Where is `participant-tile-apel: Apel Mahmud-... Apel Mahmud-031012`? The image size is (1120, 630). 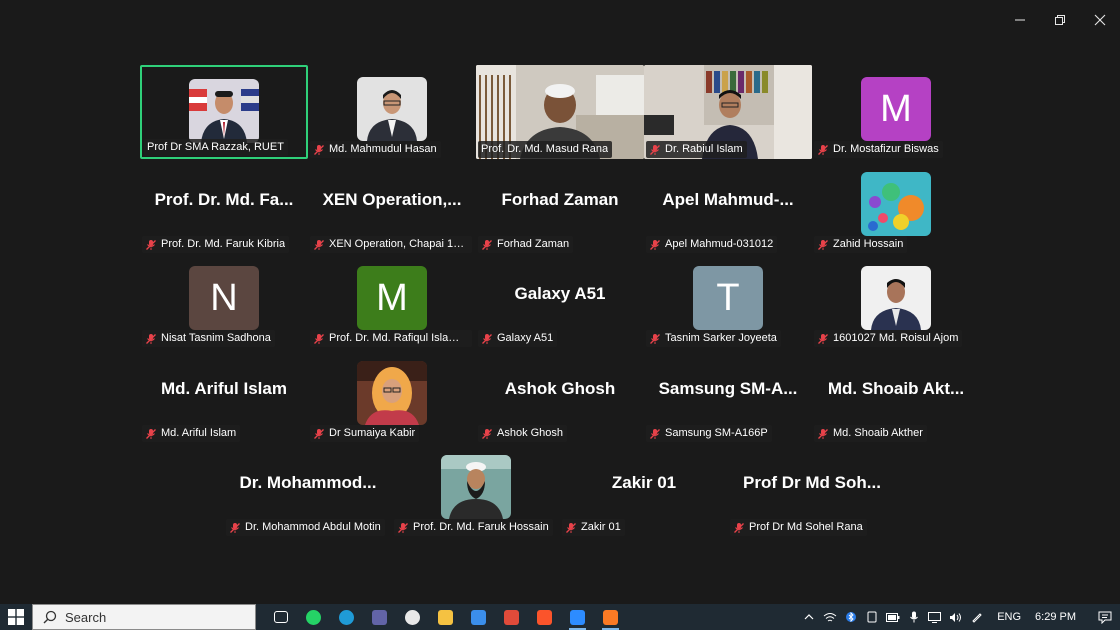 participant-tile-apel: Apel Mahmud-... Apel Mahmud-031012 is located at coordinates (728, 207).